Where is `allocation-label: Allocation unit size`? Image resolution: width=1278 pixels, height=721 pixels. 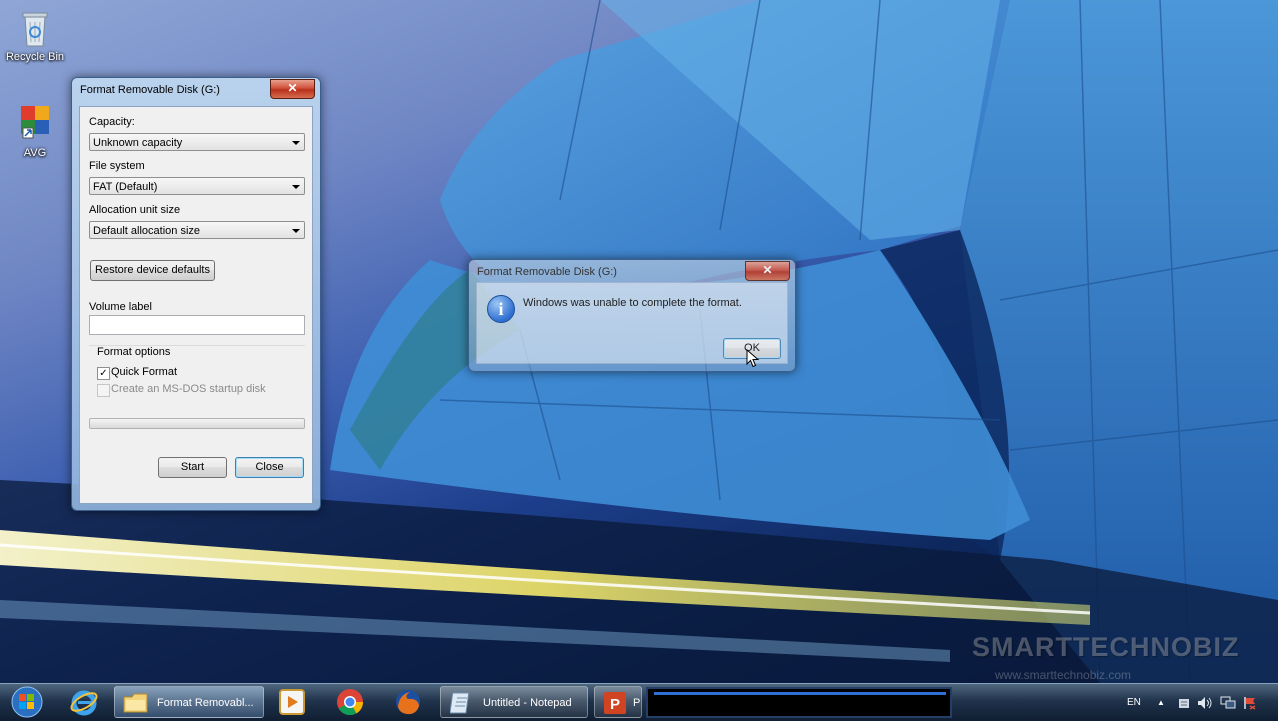 allocation-label: Allocation unit size is located at coordinates (135, 210).